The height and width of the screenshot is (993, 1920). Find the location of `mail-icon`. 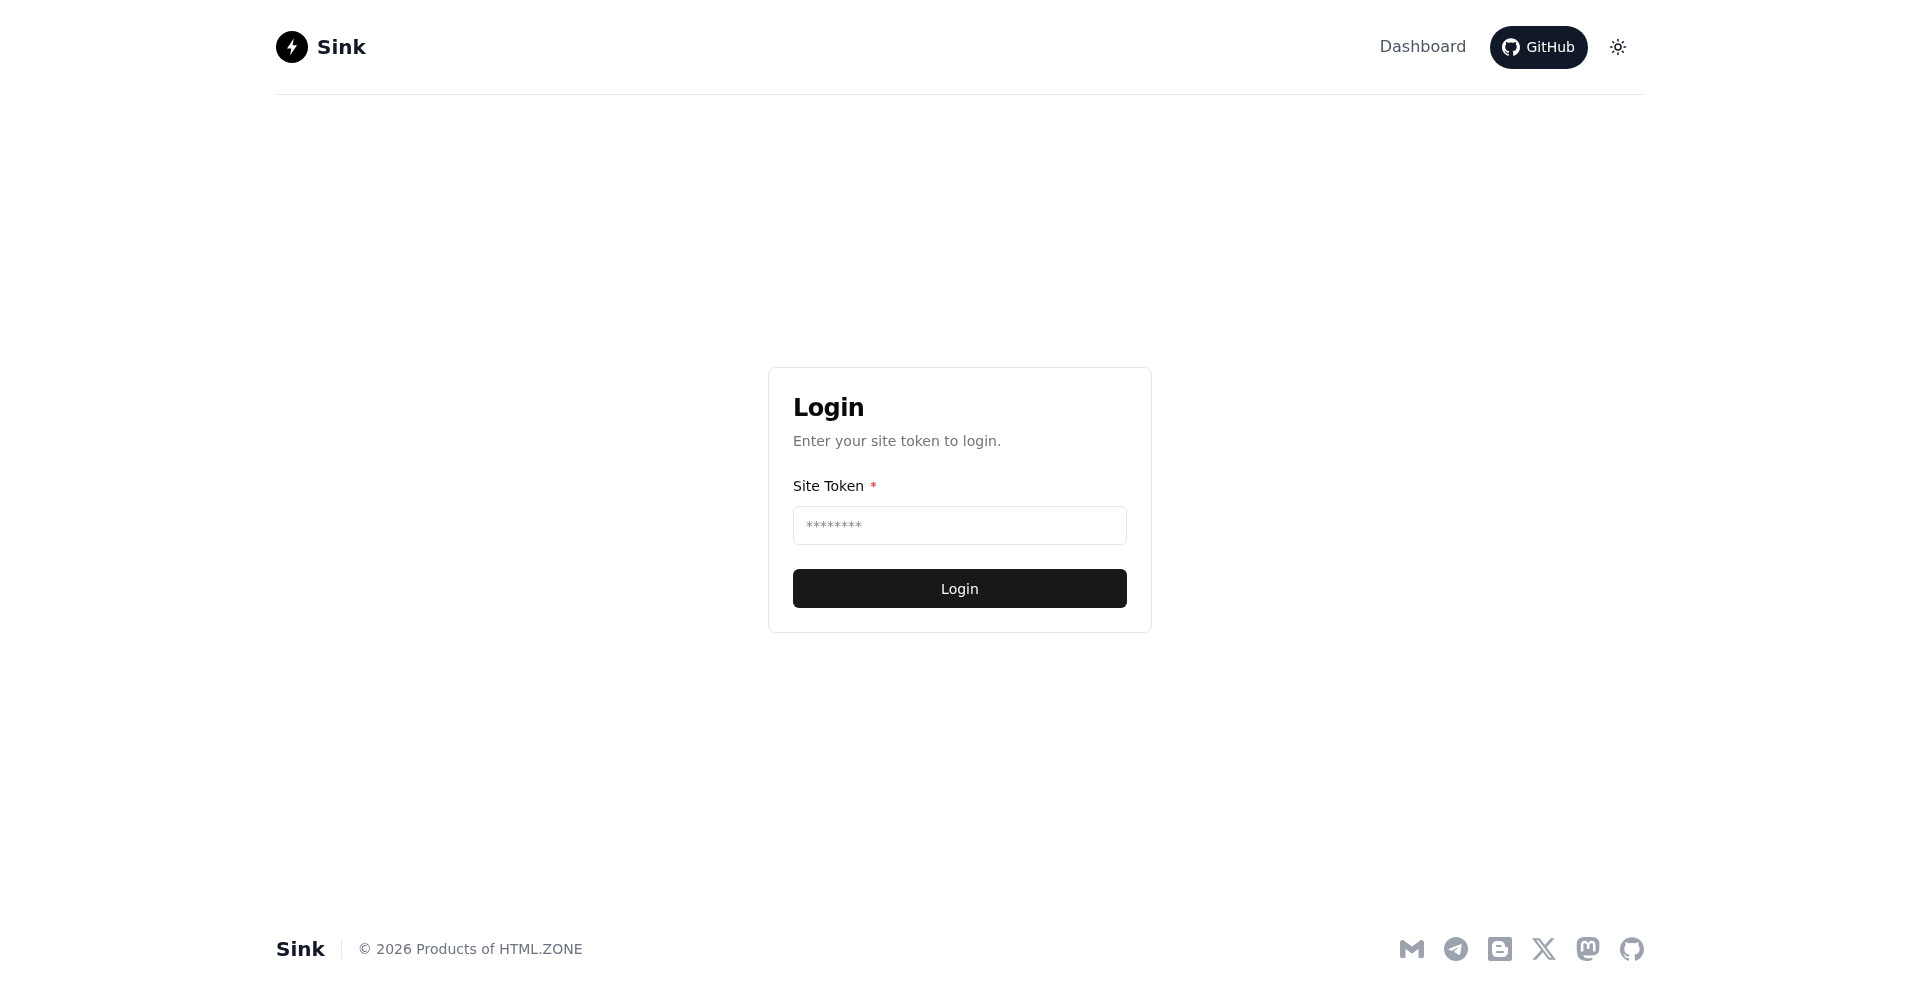

mail-icon is located at coordinates (1412, 949).